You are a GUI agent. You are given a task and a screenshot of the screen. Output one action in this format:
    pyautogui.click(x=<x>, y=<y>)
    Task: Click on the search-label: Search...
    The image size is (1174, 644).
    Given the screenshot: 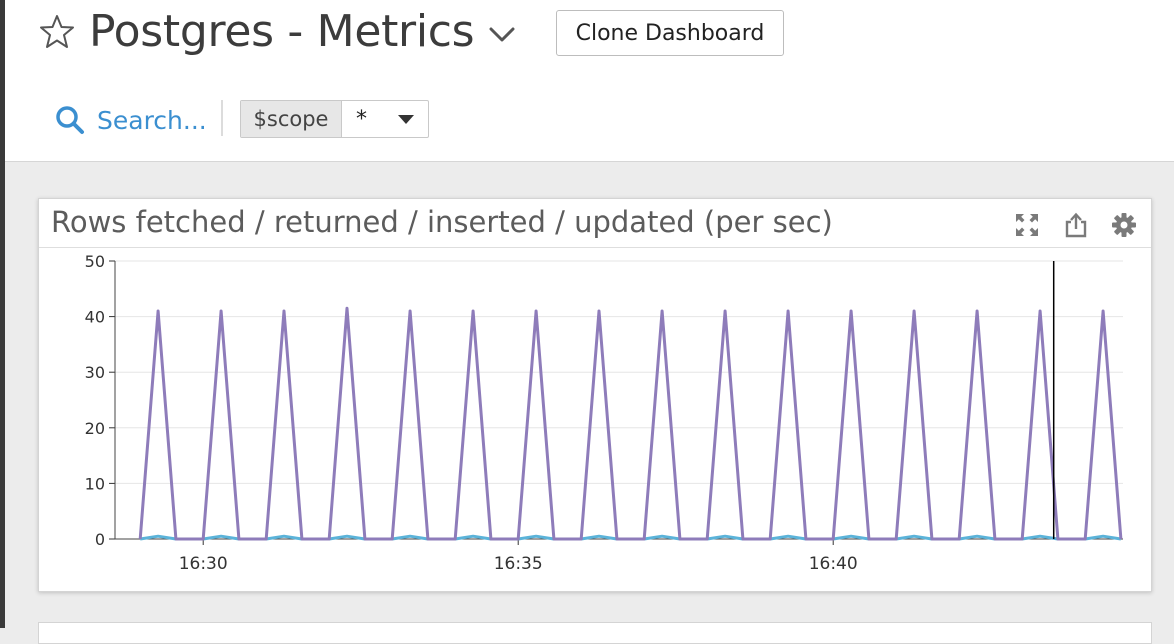 What is the action you would take?
    pyautogui.click(x=152, y=120)
    